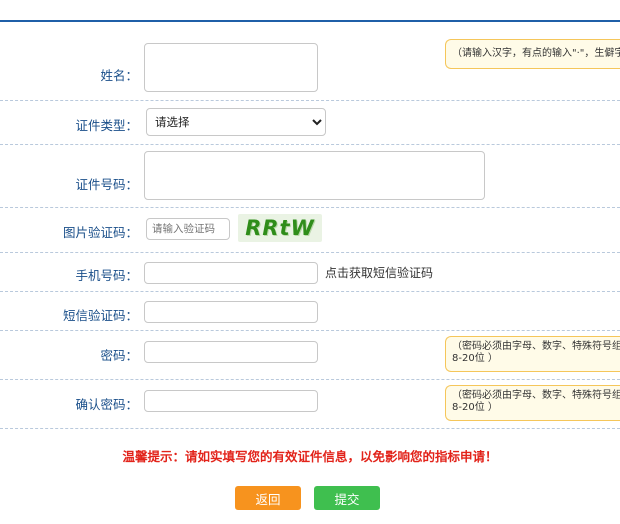 Image resolution: width=620 pixels, height=524 pixels. Describe the element at coordinates (532, 354) in the screenshot. I see `password-tip: （密码必须由字母、数字、特殊符号组 8-20位 ）` at that location.